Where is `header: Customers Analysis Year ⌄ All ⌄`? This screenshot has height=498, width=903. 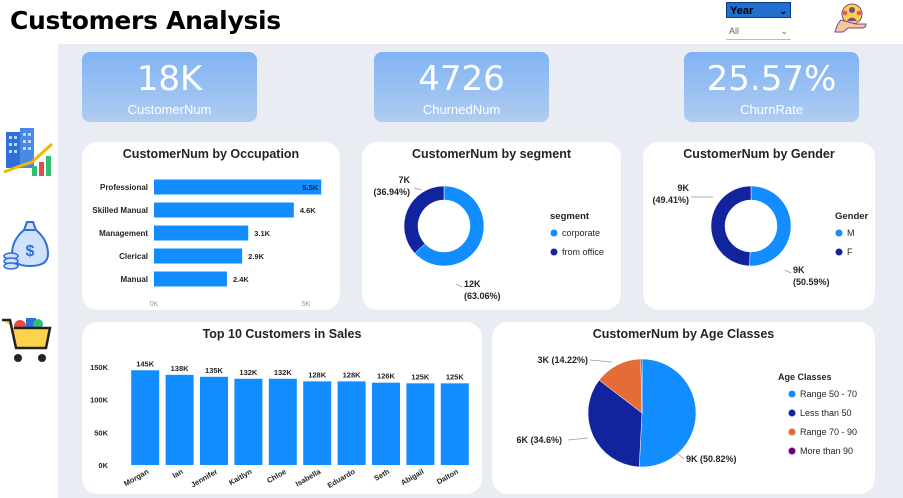 header: Customers Analysis Year ⌄ All ⌄ is located at coordinates (451, 22).